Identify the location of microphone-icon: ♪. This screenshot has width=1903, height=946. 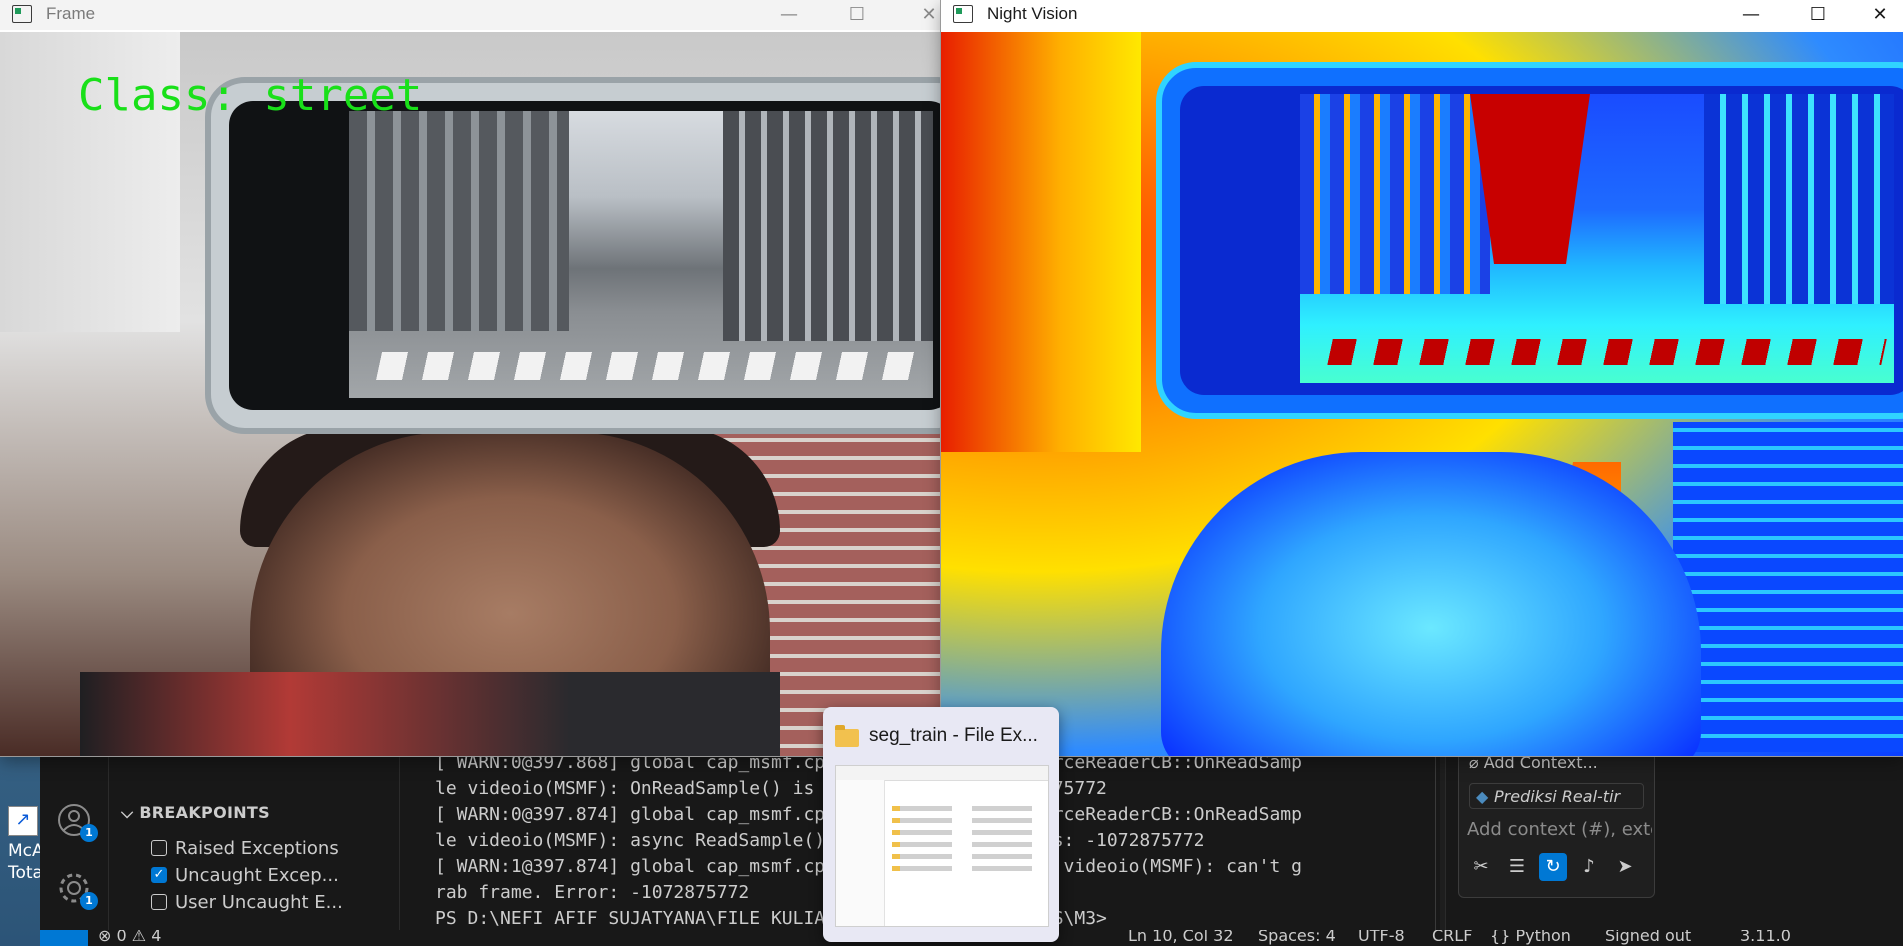
(1589, 867).